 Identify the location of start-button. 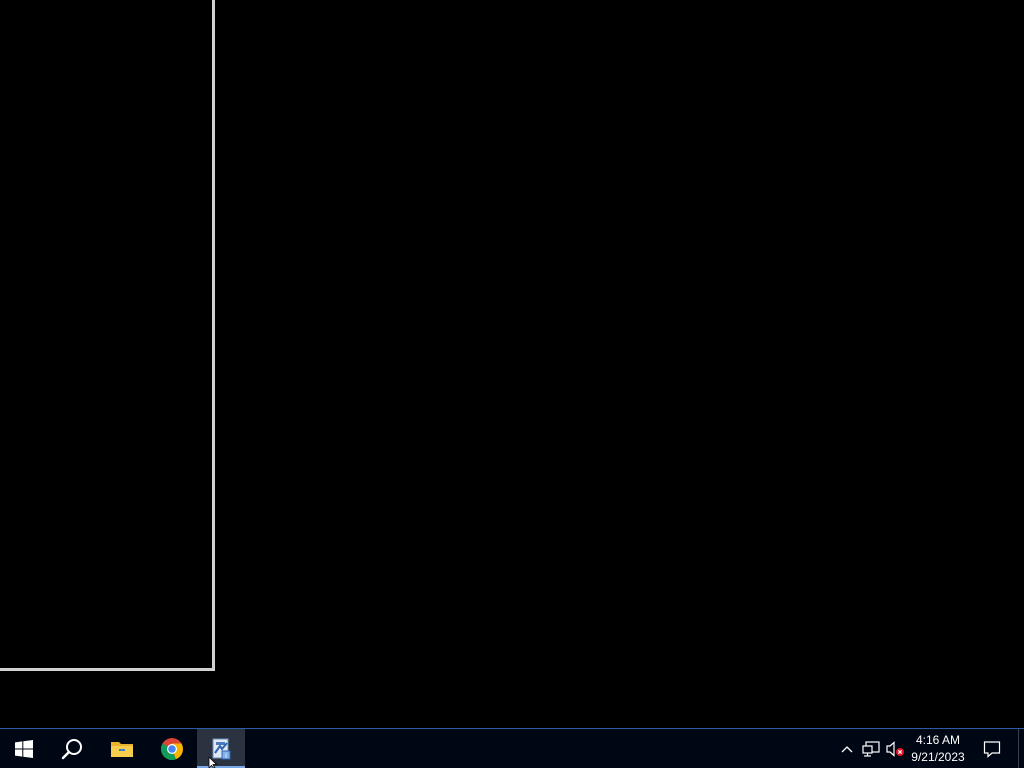
(24, 748).